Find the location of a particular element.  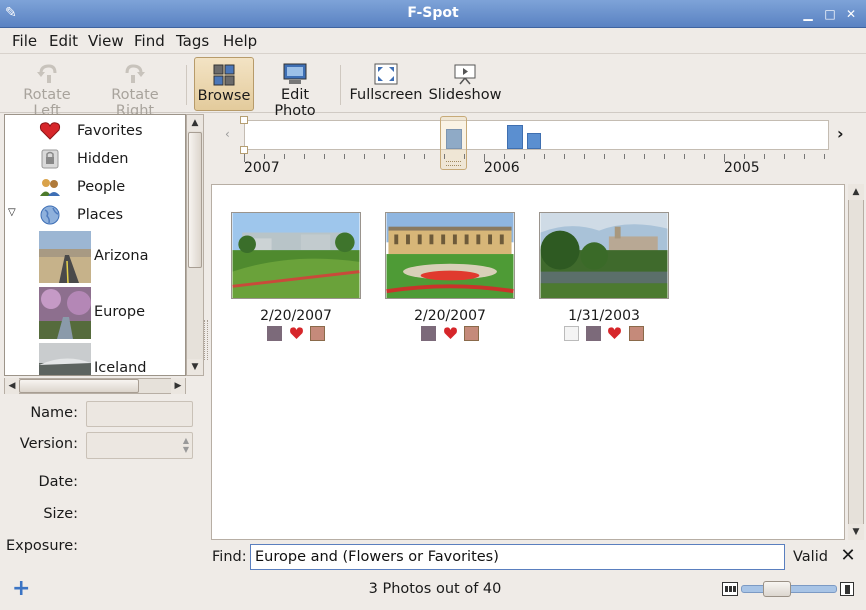

edit-photo-icon is located at coordinates (295, 73).